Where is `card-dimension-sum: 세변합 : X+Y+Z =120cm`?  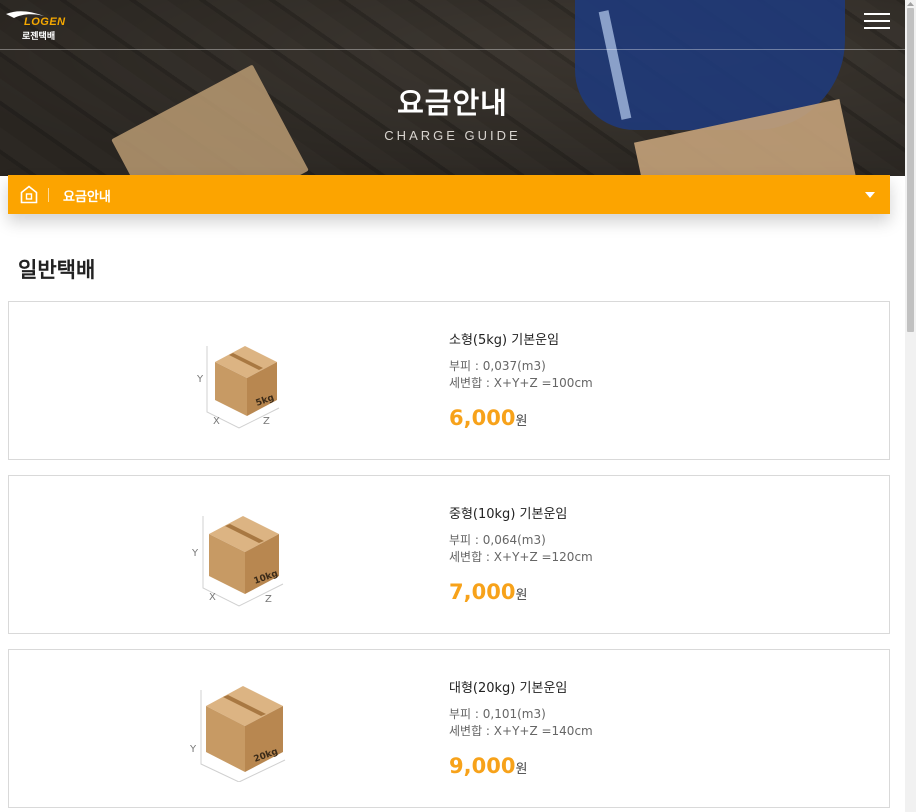
card-dimension-sum: 세변합 : X+Y+Z =120cm is located at coordinates (521, 557).